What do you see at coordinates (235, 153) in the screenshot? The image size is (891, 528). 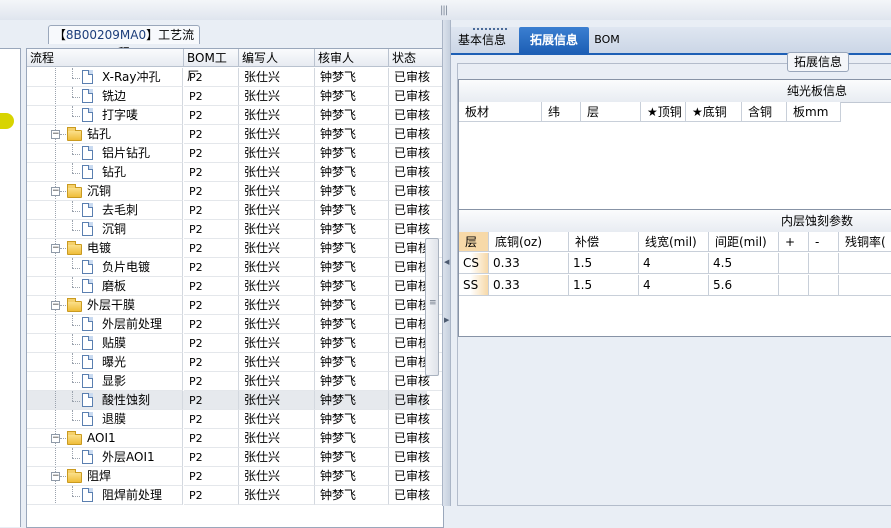 I see `tree-row: 铝片钻孔 P2 张仕兴 钟梦飞 已审核` at bounding box center [235, 153].